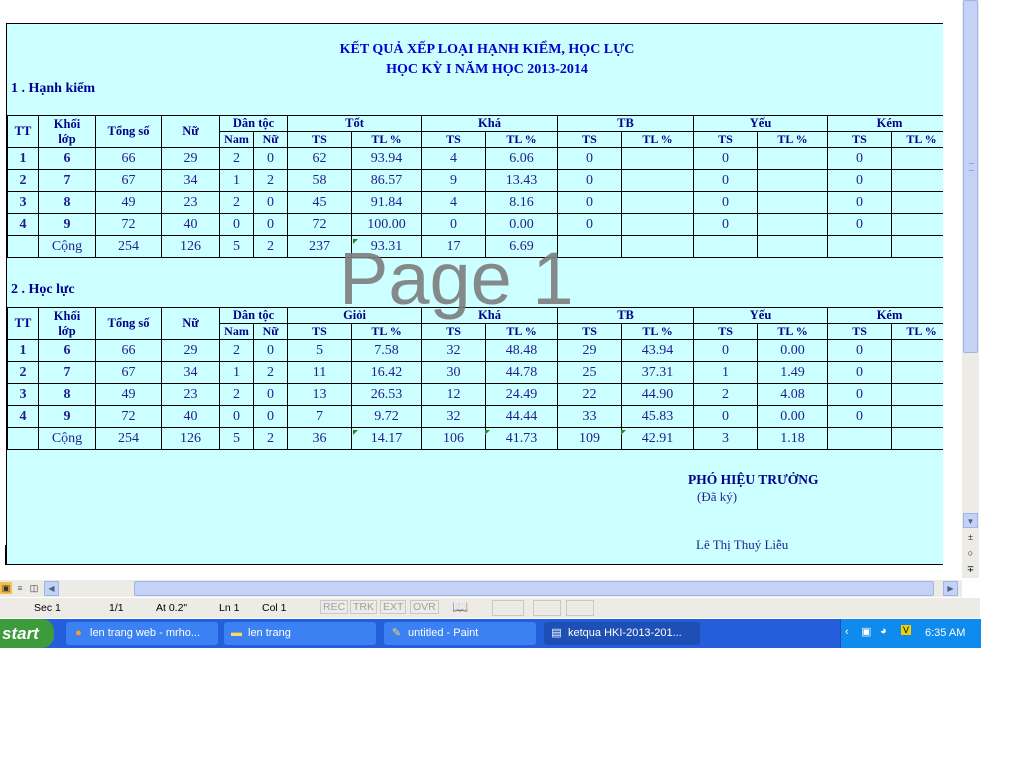  What do you see at coordinates (970, 569) in the screenshot?
I see `next-page-button: ∓` at bounding box center [970, 569].